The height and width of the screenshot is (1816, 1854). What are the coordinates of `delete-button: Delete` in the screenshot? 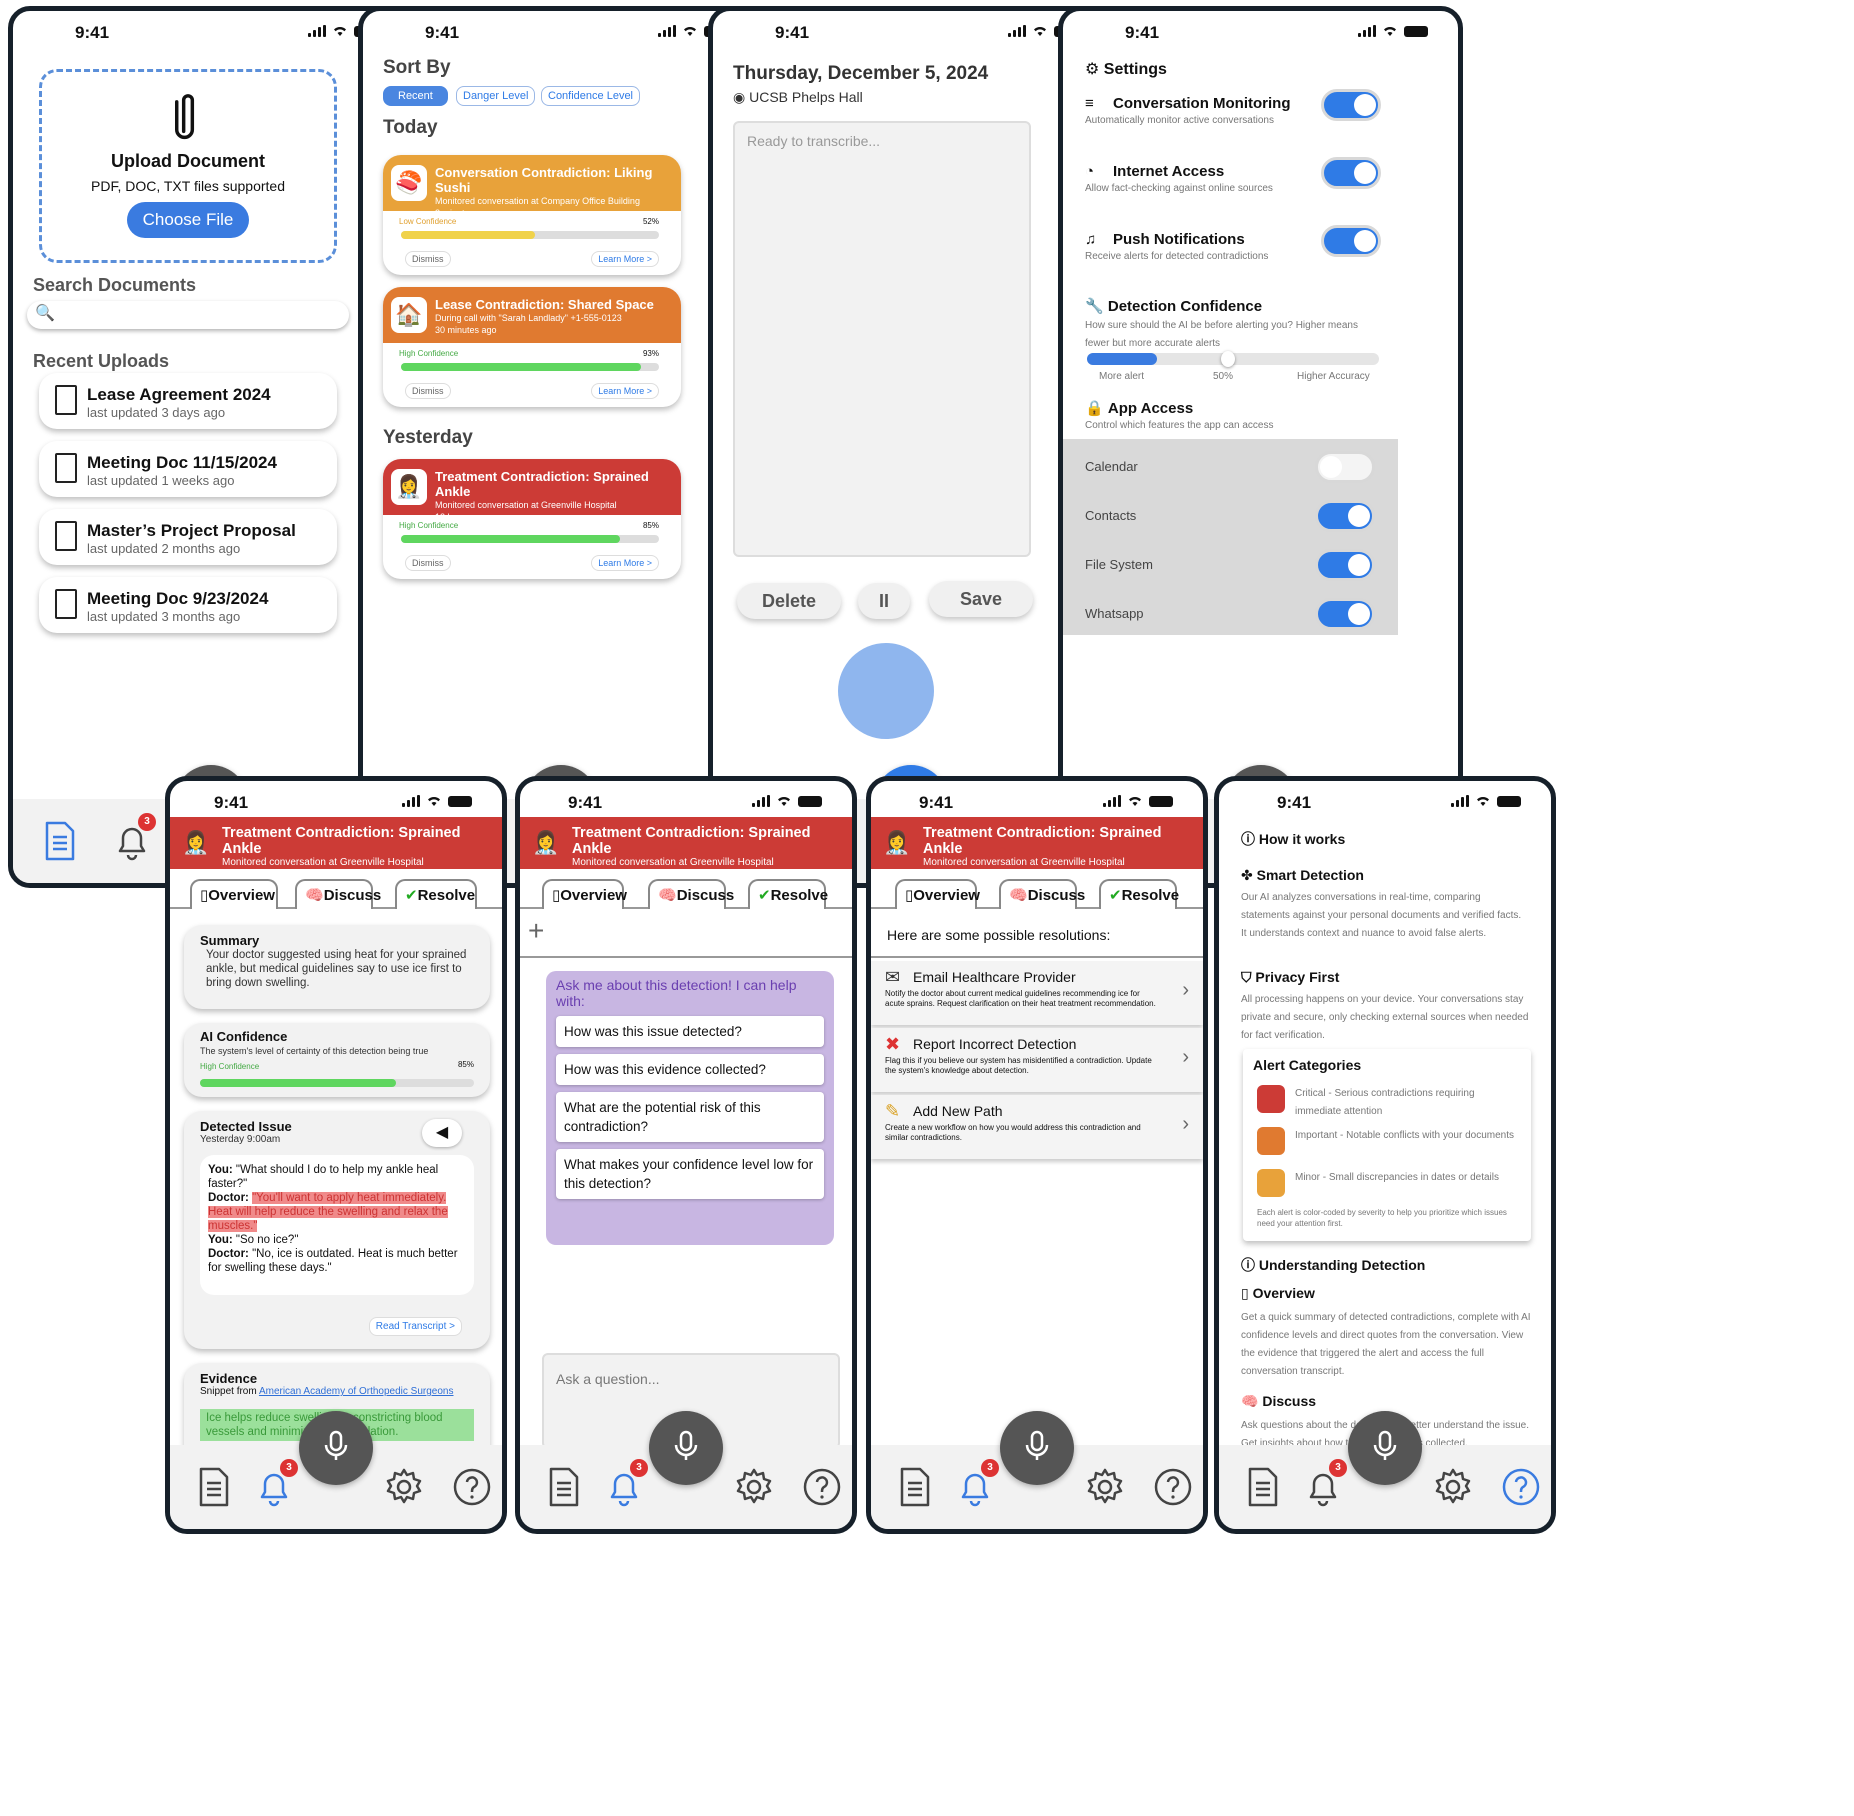 It's located at (789, 601).